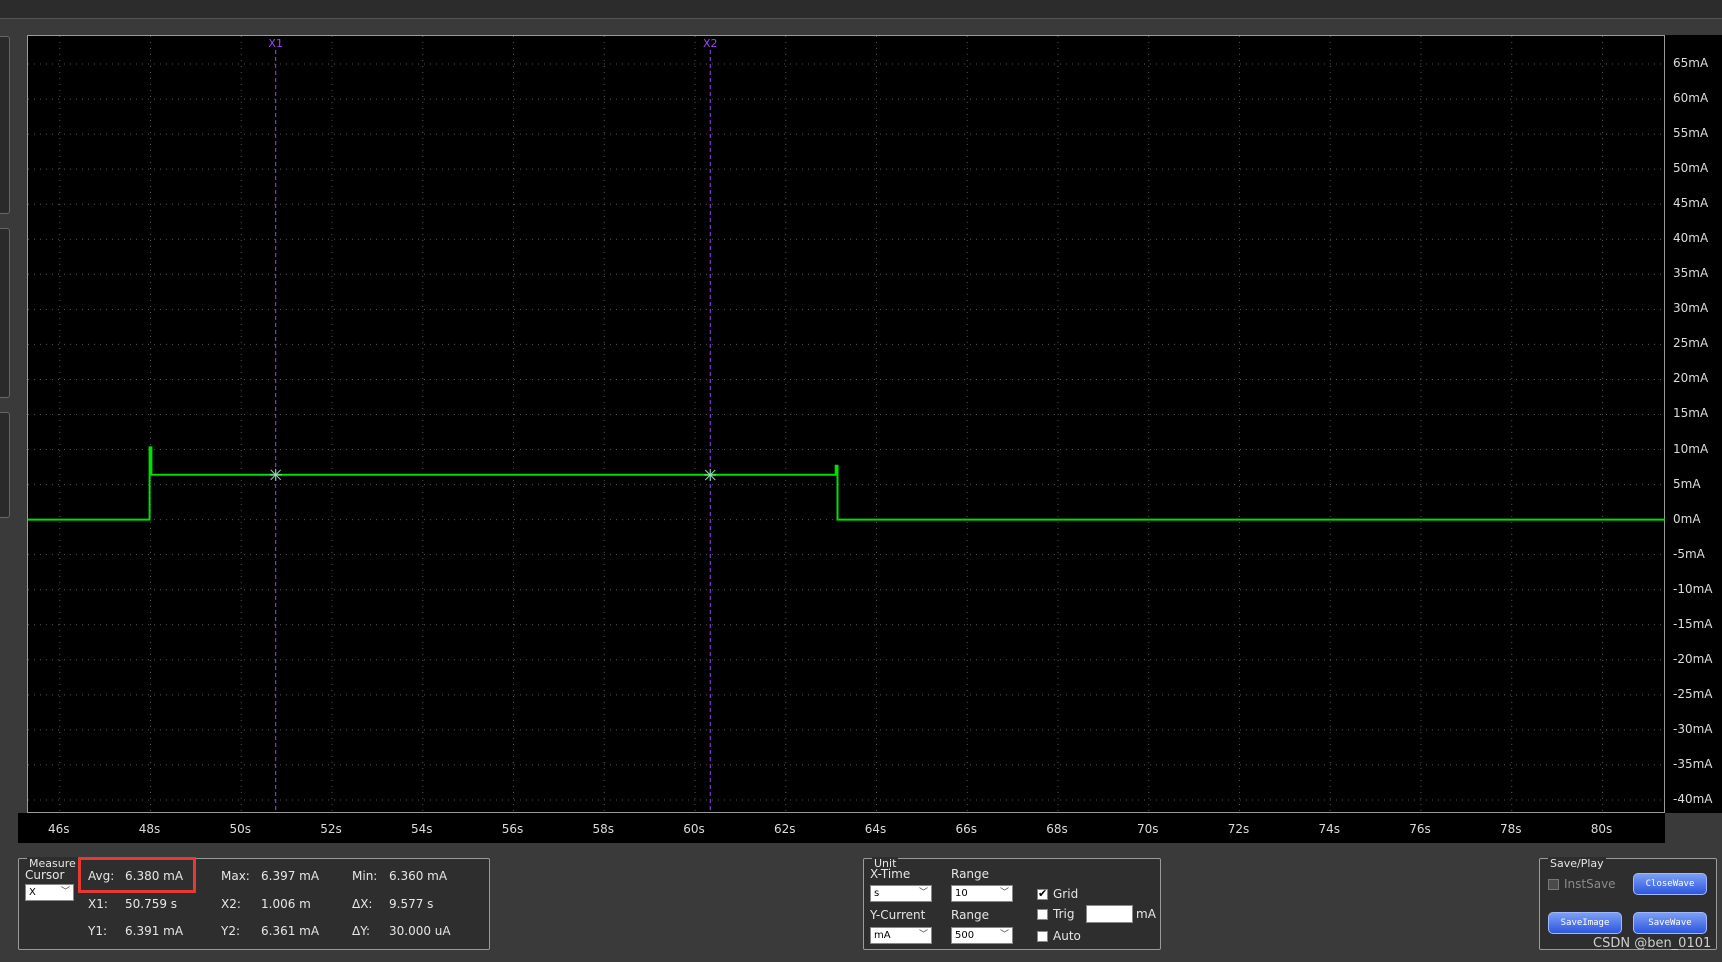  What do you see at coordinates (235, 876) in the screenshot?
I see `max-label: Max:` at bounding box center [235, 876].